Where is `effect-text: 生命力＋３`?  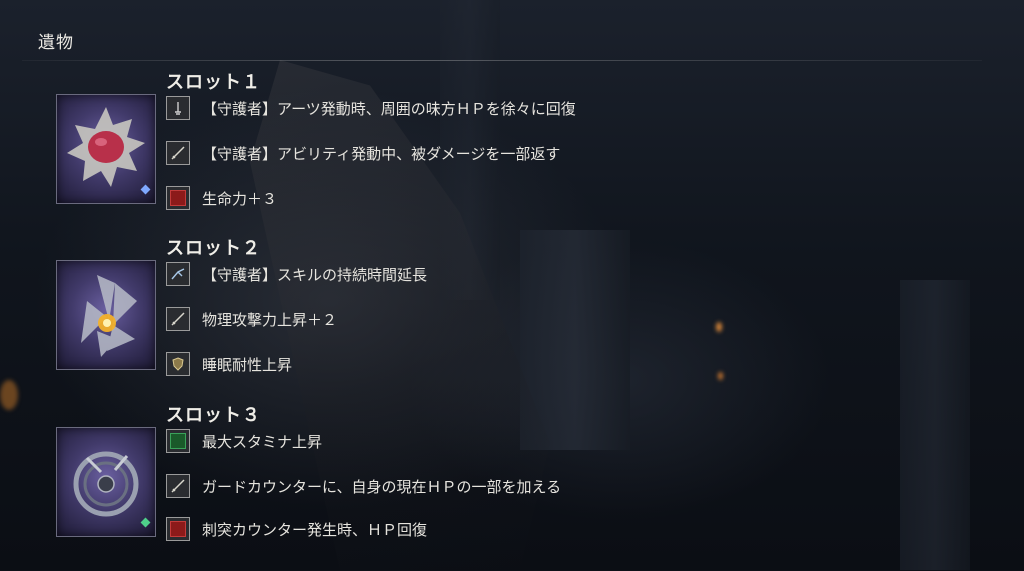
effect-text: 生命力＋３ is located at coordinates (240, 199).